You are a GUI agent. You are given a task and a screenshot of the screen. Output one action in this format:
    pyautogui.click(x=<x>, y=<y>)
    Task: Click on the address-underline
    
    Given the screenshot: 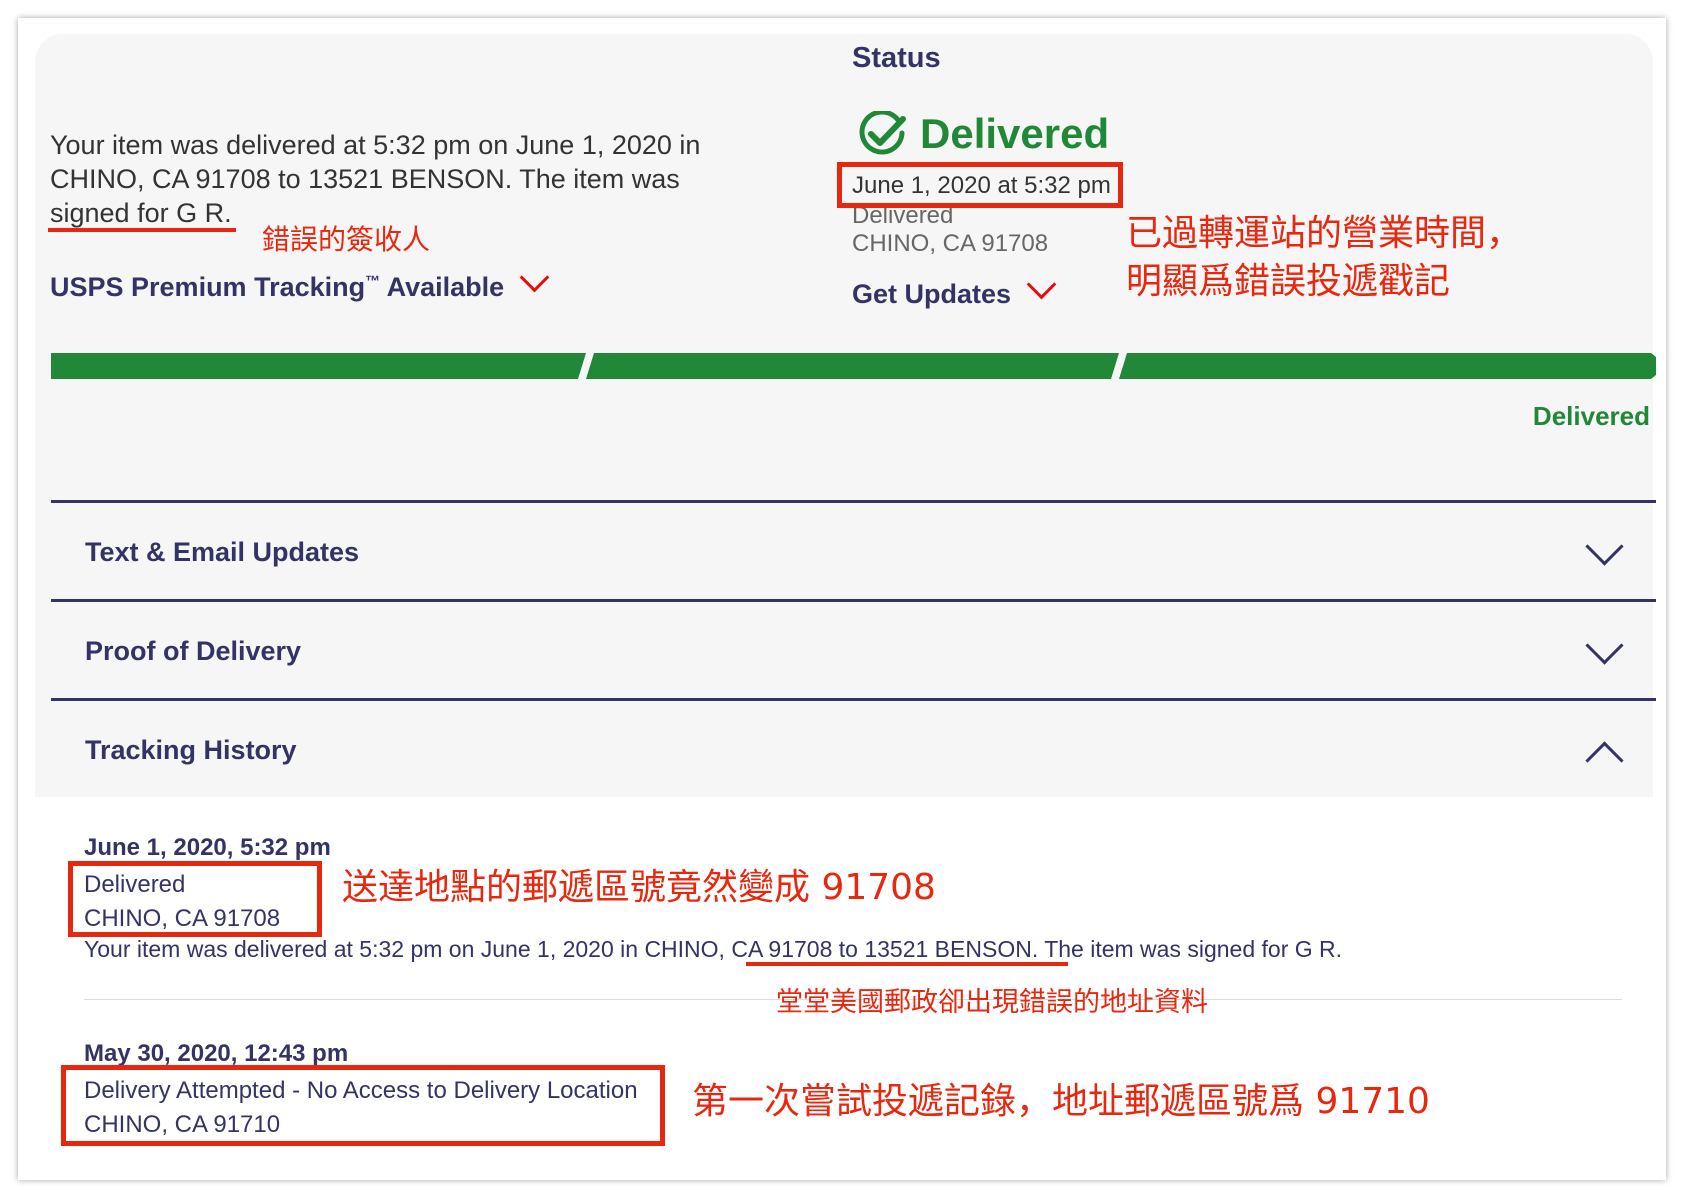 What is the action you would take?
    pyautogui.click(x=907, y=964)
    